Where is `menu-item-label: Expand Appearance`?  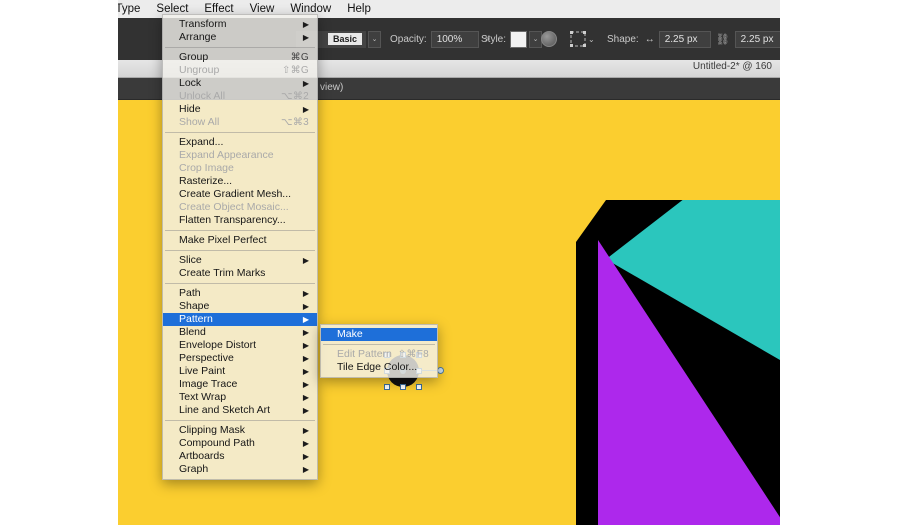
menu-item-label: Expand Appearance is located at coordinates (226, 155).